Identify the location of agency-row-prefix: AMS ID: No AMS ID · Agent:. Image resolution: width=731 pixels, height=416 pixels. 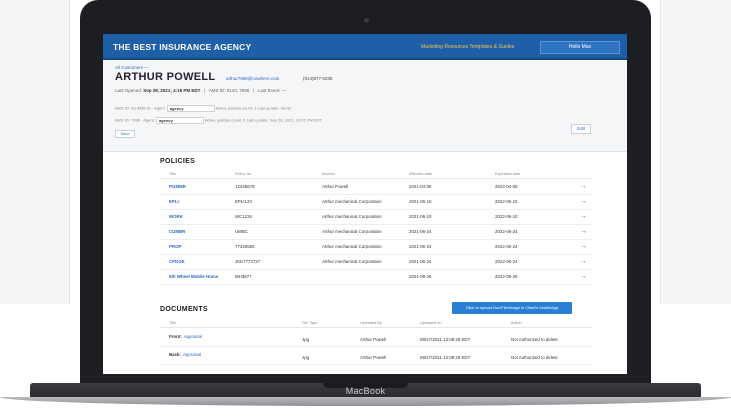
(140, 108).